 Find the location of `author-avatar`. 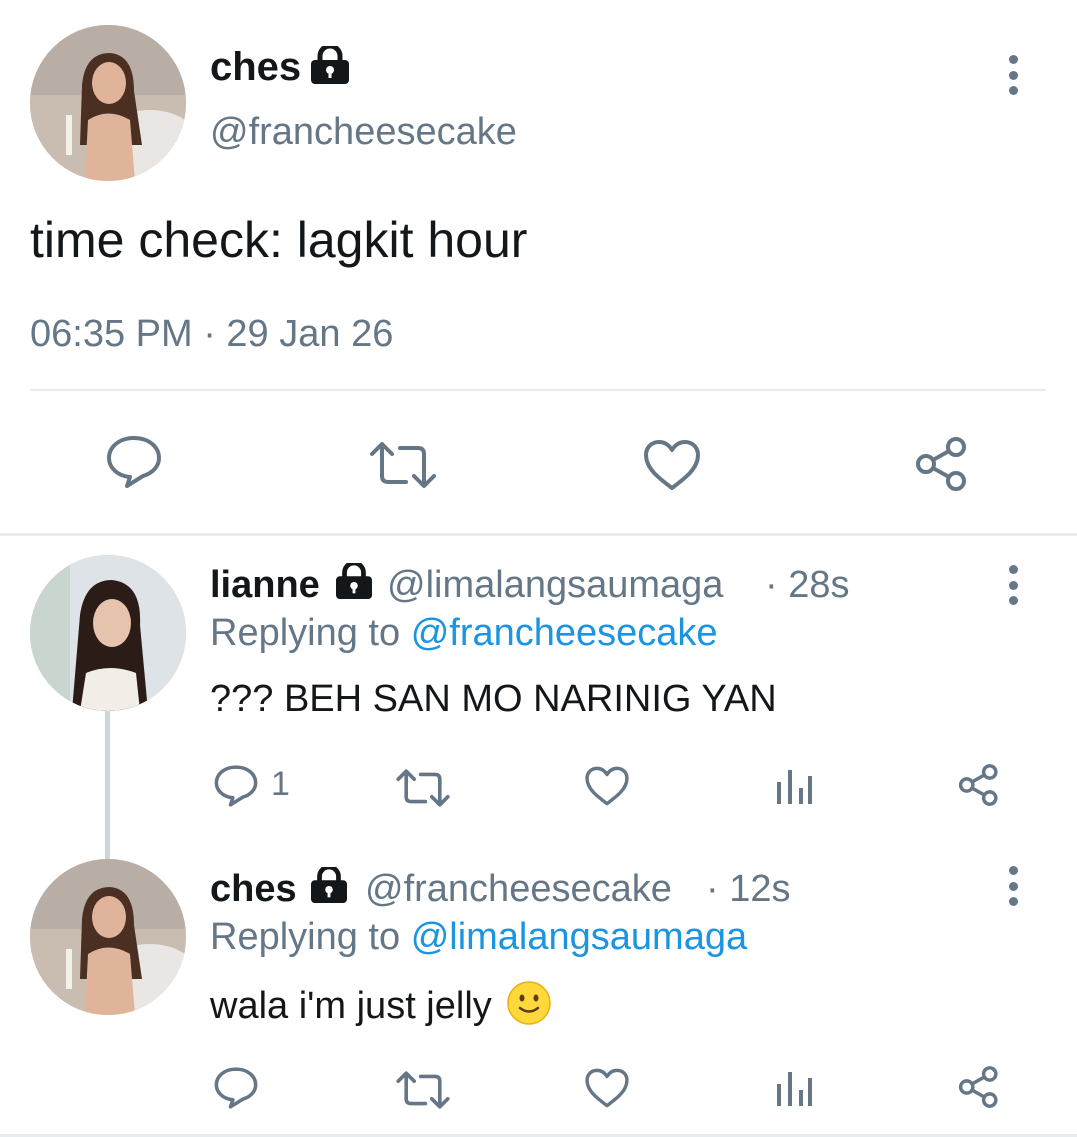

author-avatar is located at coordinates (108, 103).